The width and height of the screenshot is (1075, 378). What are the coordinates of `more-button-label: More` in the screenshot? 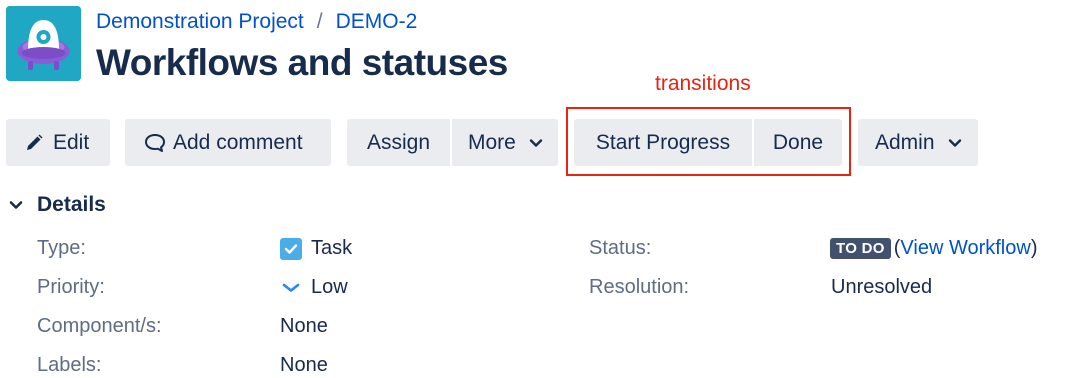 It's located at (492, 142).